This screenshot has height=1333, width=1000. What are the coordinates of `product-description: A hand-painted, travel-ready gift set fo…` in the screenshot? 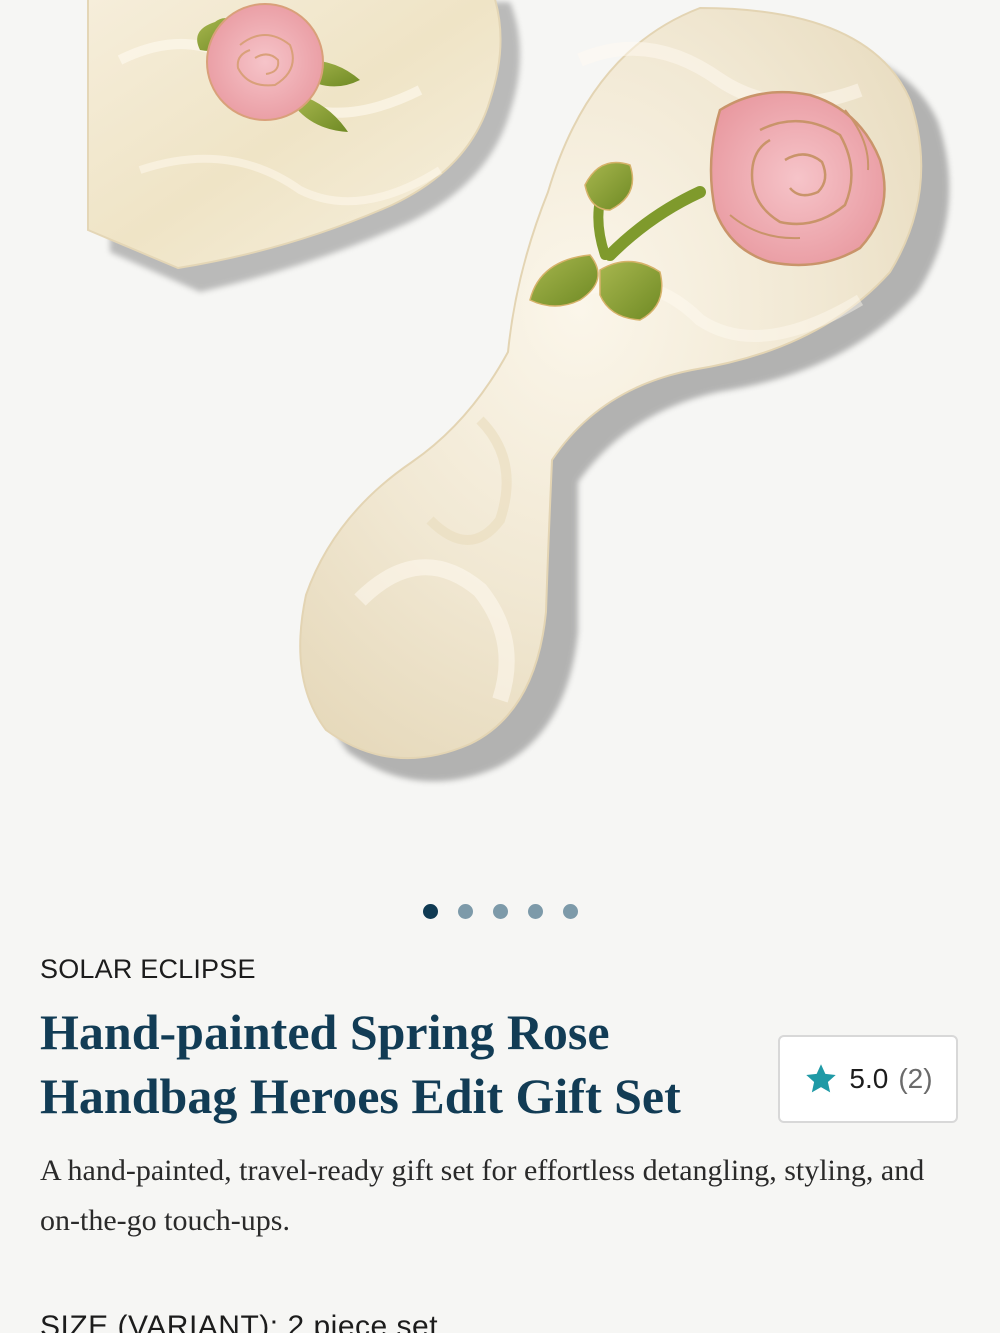 It's located at (482, 1195).